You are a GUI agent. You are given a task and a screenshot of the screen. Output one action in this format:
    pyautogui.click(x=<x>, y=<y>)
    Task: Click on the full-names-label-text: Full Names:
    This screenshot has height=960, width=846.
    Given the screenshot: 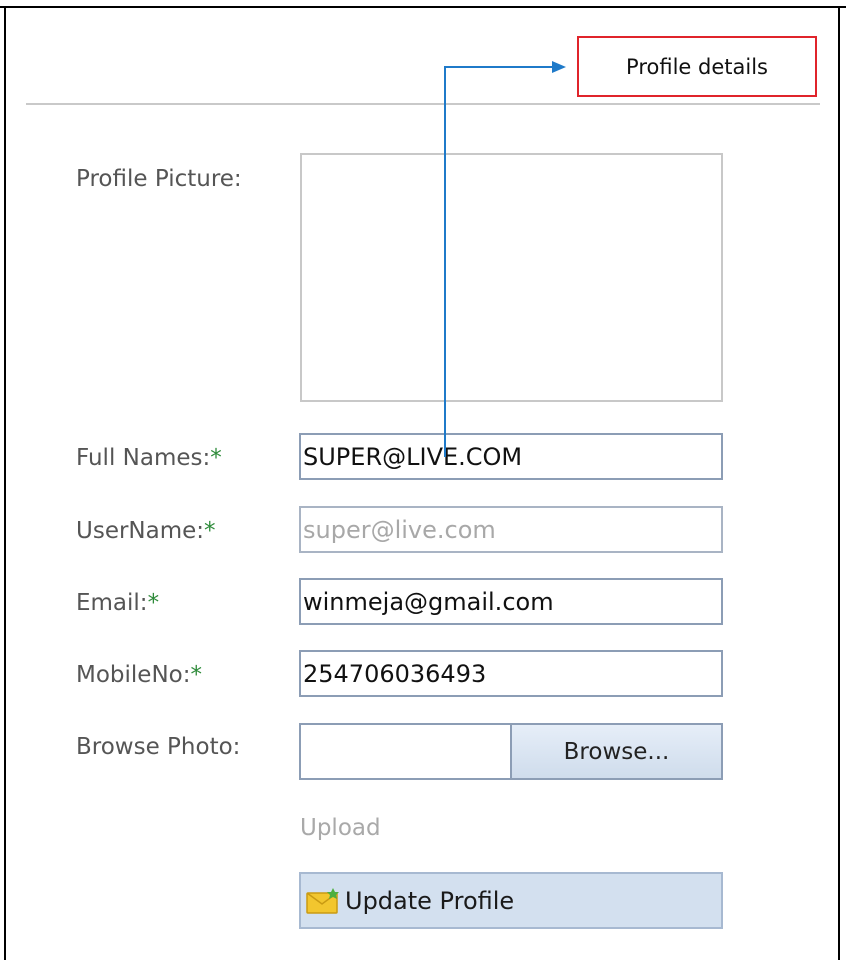 What is the action you would take?
    pyautogui.click(x=143, y=458)
    